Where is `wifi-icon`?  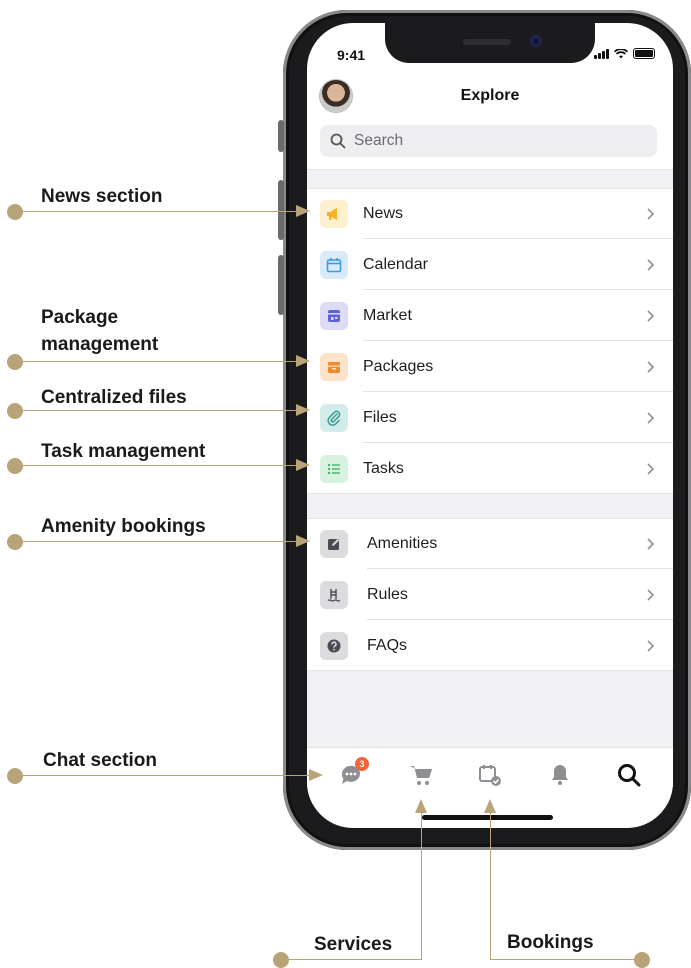
wifi-icon is located at coordinates (621, 54).